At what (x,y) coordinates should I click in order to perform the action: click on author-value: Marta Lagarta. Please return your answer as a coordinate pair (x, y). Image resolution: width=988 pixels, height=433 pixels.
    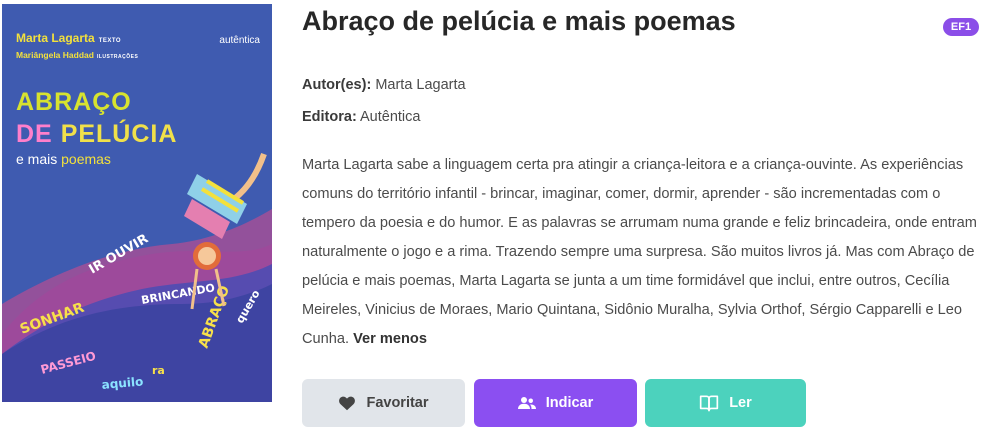
    Looking at the image, I should click on (420, 85).